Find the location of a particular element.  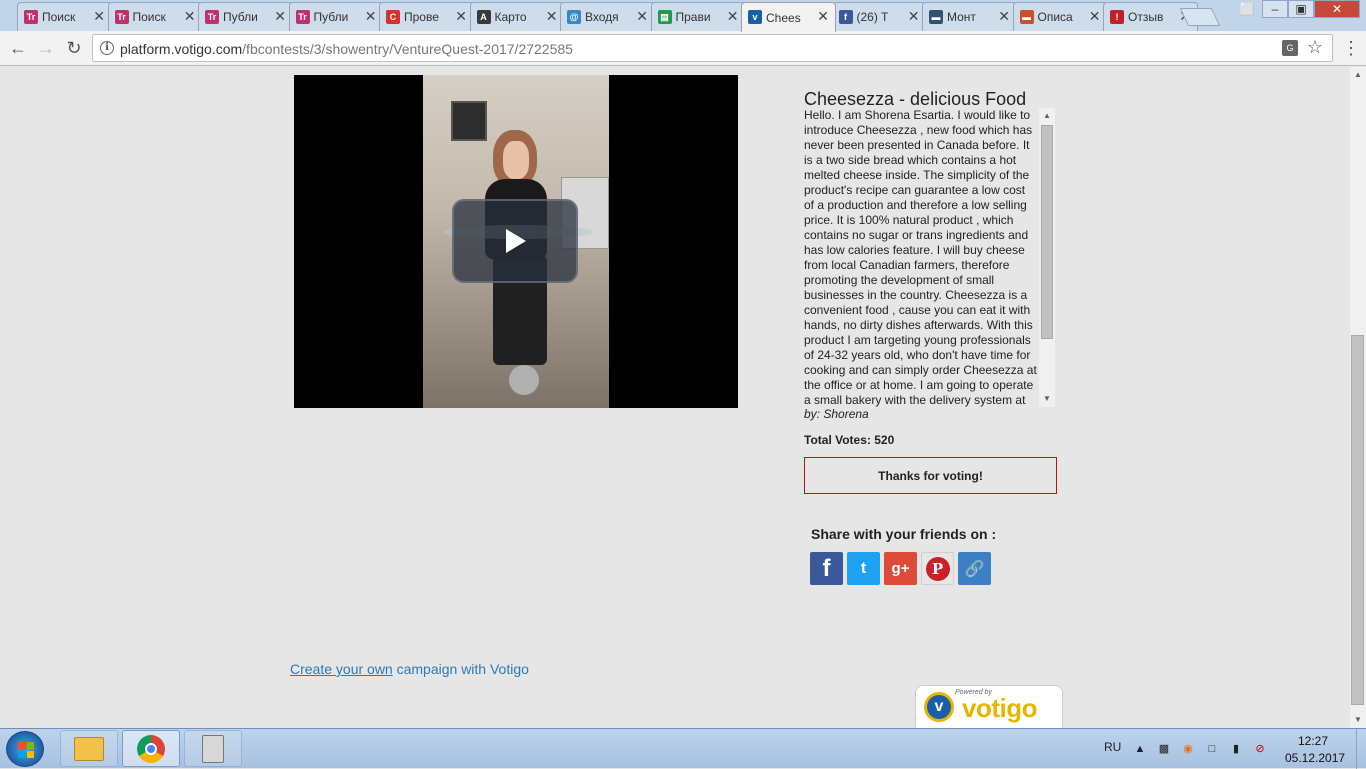

page-scroll-thumb is located at coordinates (1357, 520).